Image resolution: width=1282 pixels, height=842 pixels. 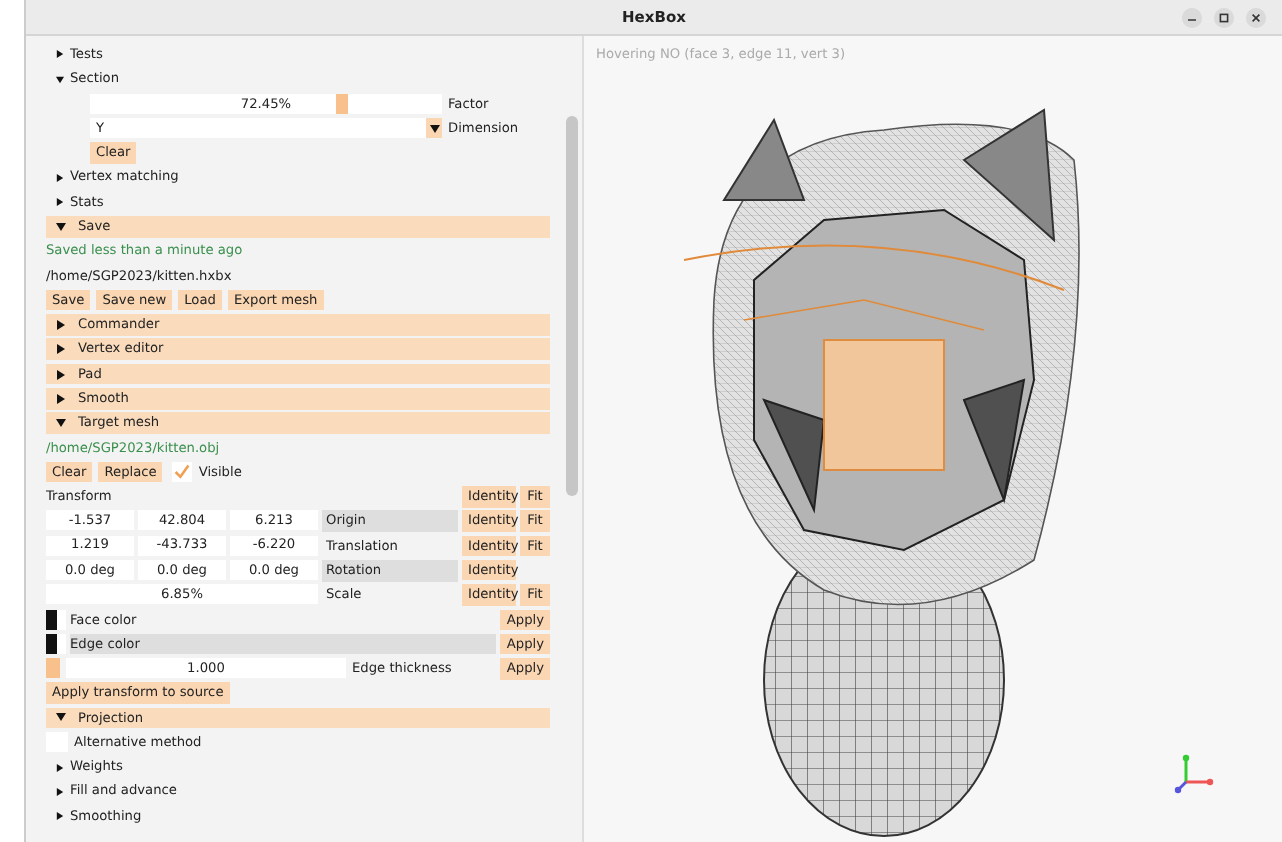 I want to click on scrollbar-thumb, so click(x=572, y=306).